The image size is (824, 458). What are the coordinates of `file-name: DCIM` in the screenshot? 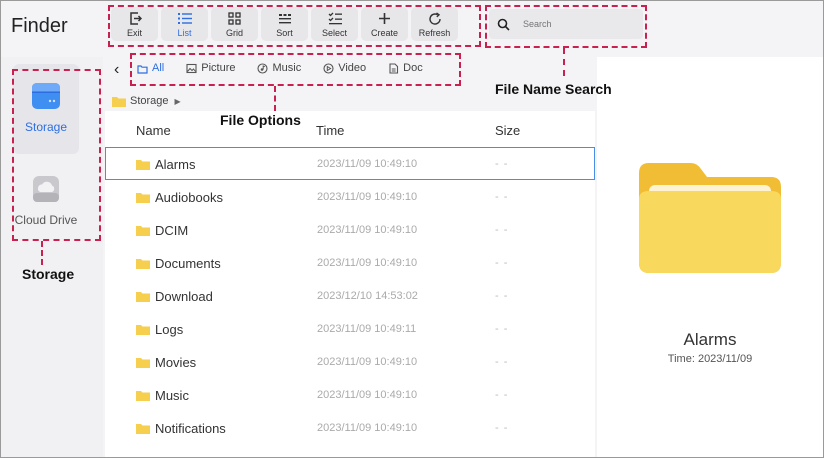 It's located at (172, 230).